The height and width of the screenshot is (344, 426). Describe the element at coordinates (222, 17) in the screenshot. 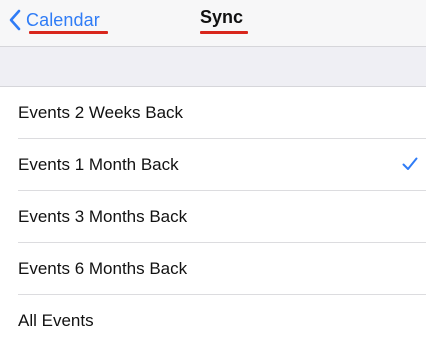

I see `page-title: Sync` at that location.